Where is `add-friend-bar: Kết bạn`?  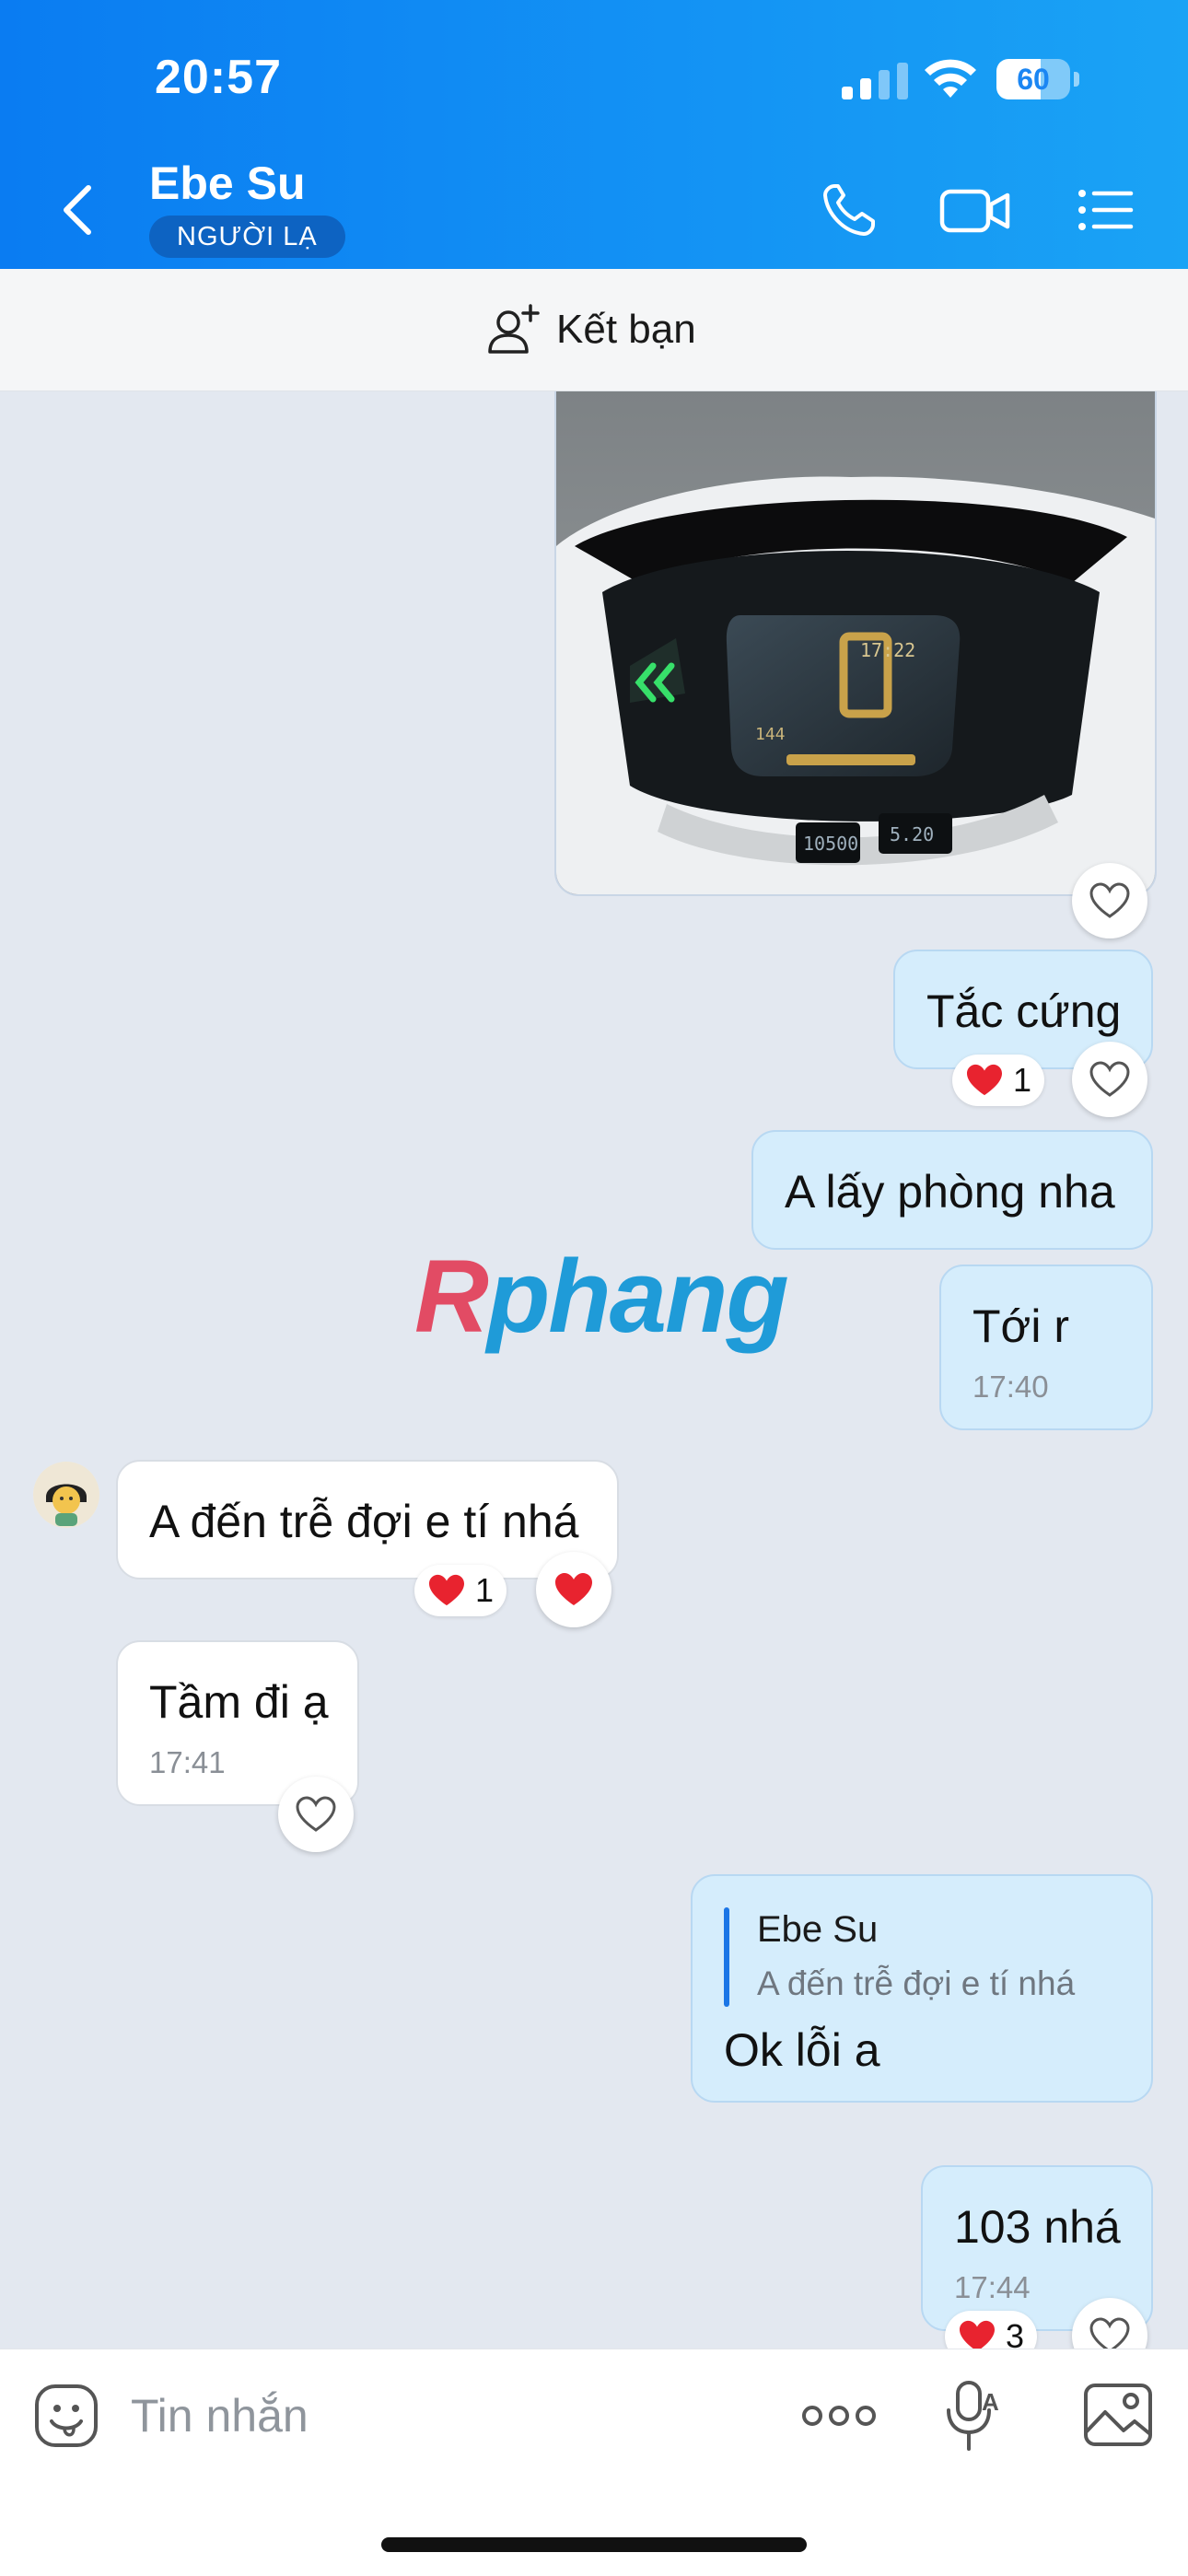
add-friend-bar: Kết bạn is located at coordinates (594, 330).